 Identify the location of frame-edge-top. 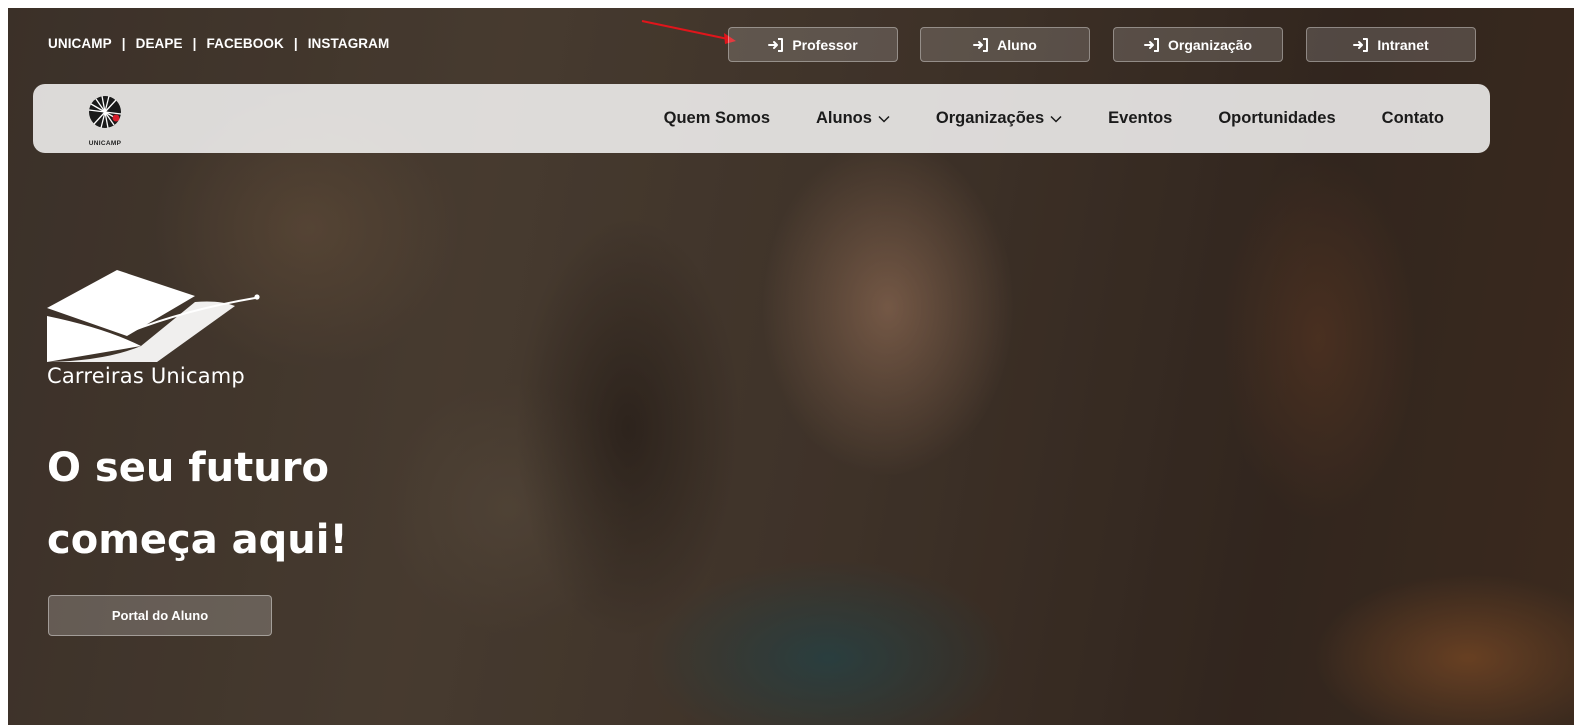
(787, 4).